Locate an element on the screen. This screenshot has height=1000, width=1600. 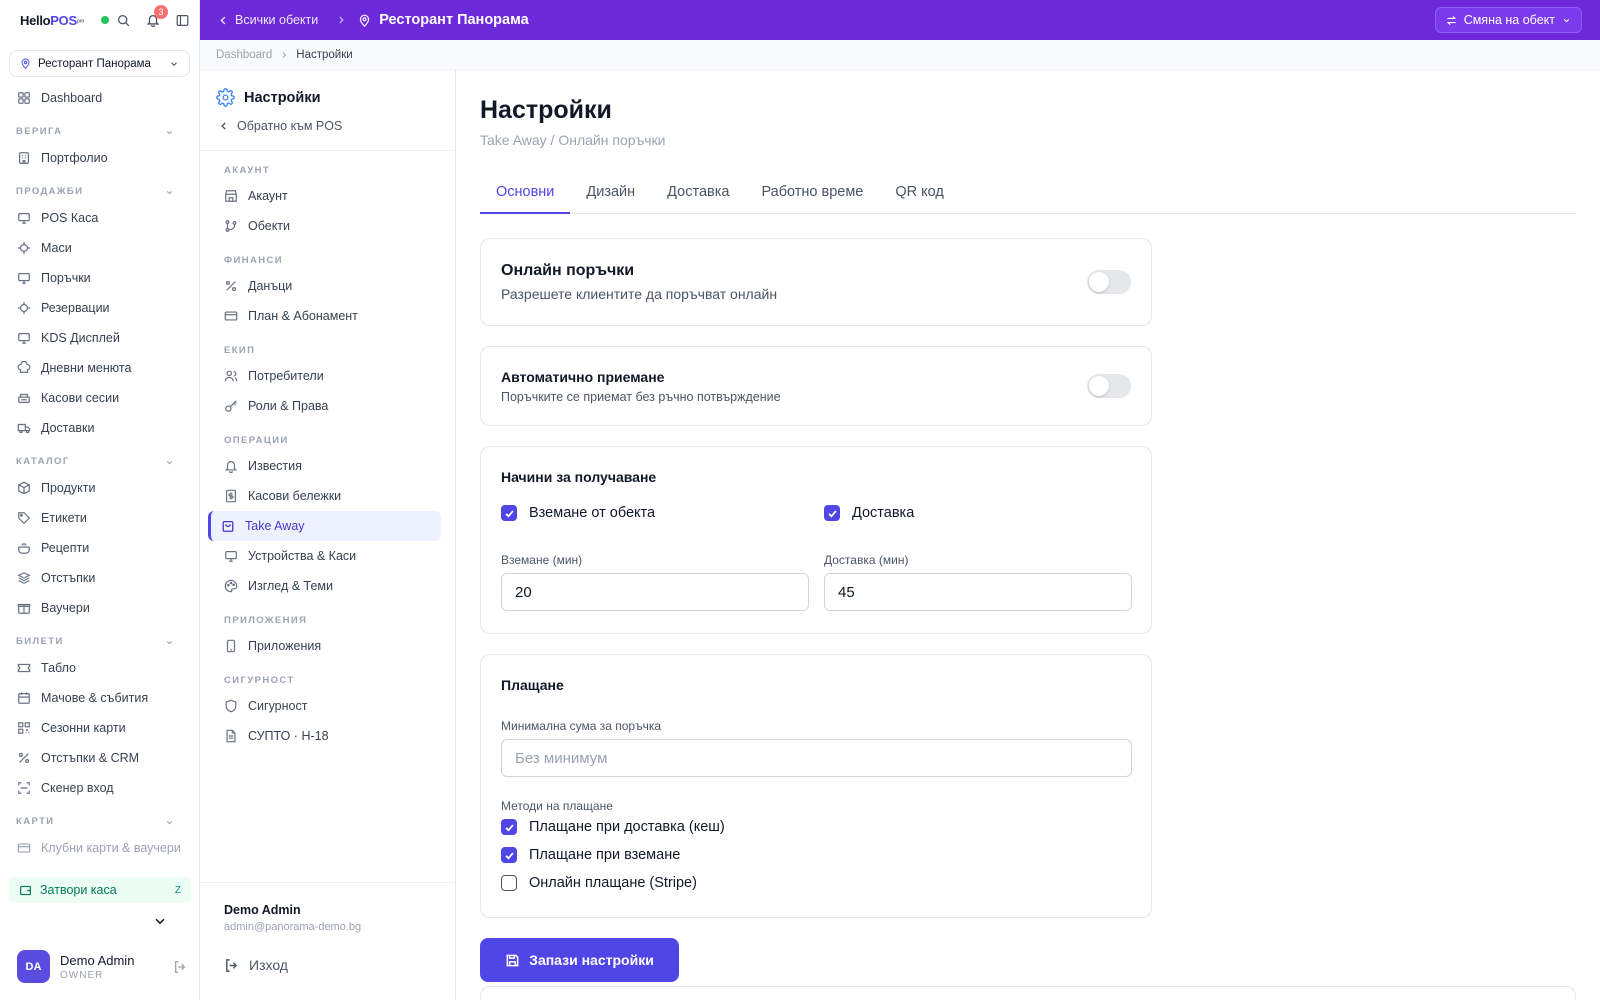
nav-section-sales: ПРОДАЖБИ is located at coordinates (99, 188).